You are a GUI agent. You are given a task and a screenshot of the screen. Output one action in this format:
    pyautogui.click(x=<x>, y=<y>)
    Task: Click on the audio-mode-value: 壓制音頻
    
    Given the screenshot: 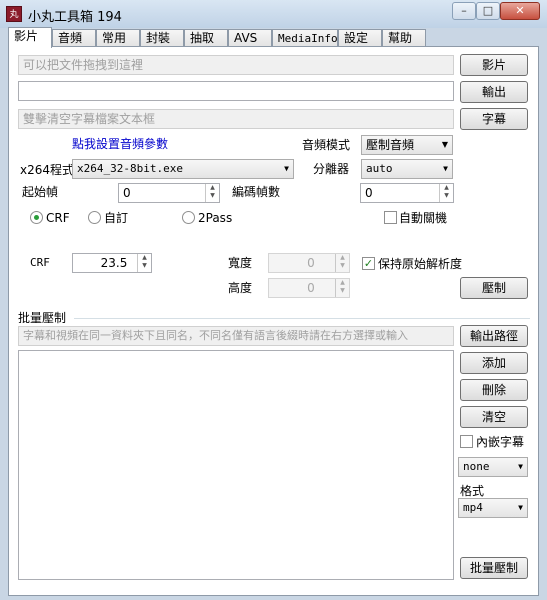 What is the action you would take?
    pyautogui.click(x=390, y=145)
    